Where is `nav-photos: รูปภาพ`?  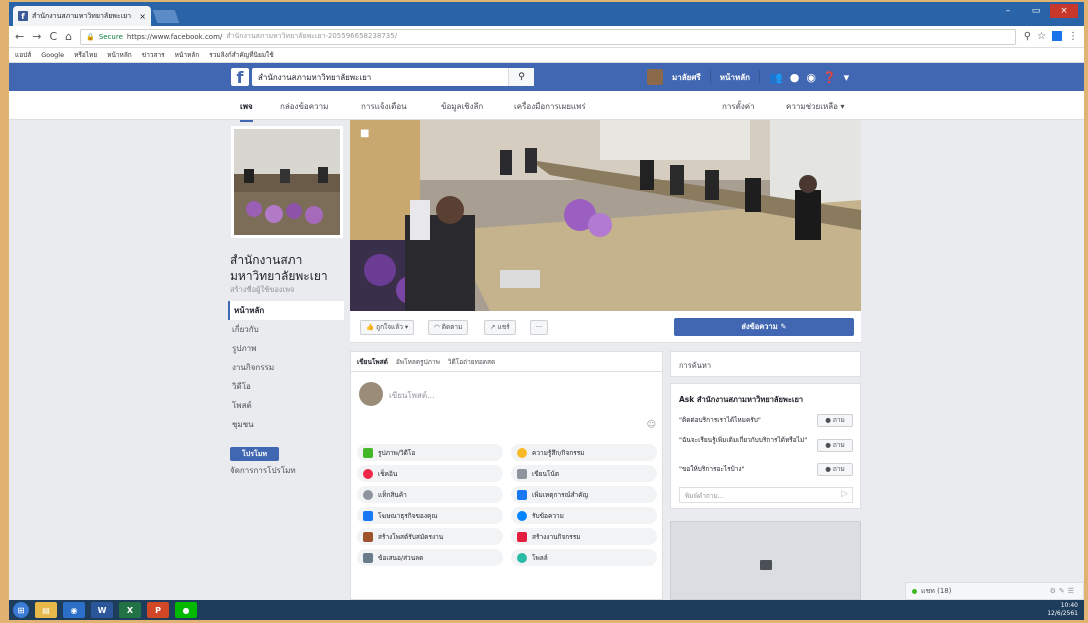 nav-photos: รูปภาพ is located at coordinates (286, 348).